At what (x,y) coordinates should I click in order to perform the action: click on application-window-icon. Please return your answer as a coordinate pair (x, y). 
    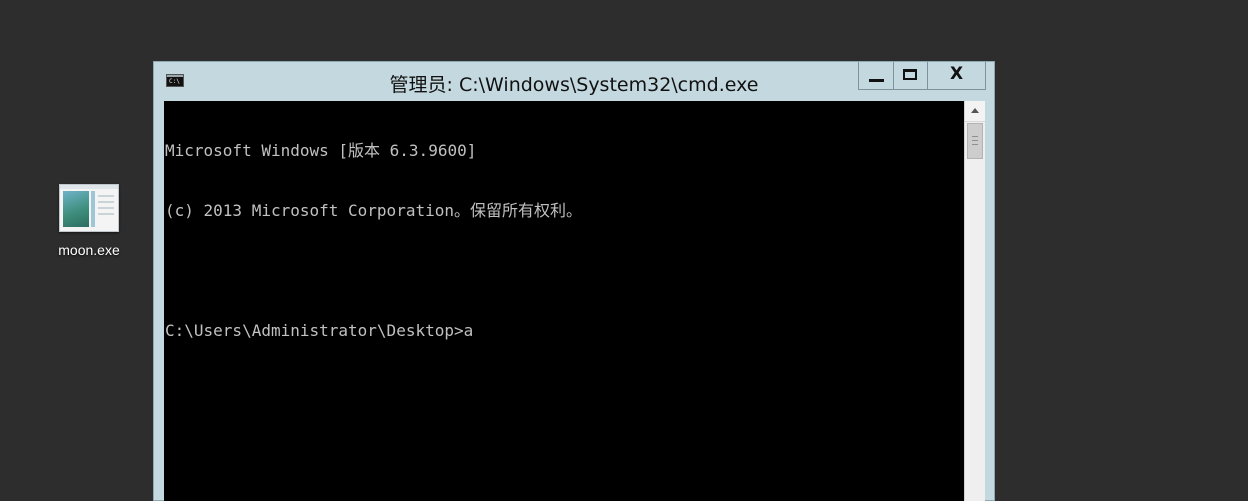
    Looking at the image, I should click on (89, 208).